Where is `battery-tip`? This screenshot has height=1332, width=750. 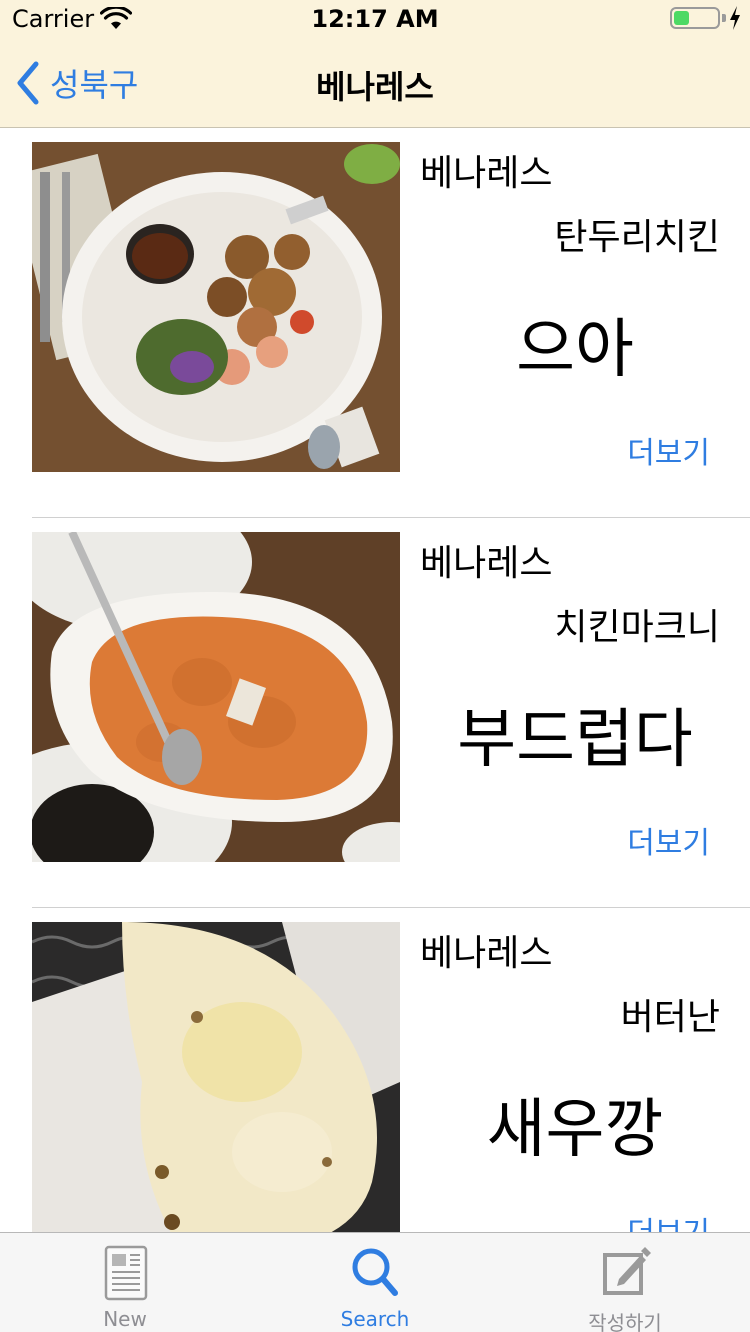 battery-tip is located at coordinates (724, 18).